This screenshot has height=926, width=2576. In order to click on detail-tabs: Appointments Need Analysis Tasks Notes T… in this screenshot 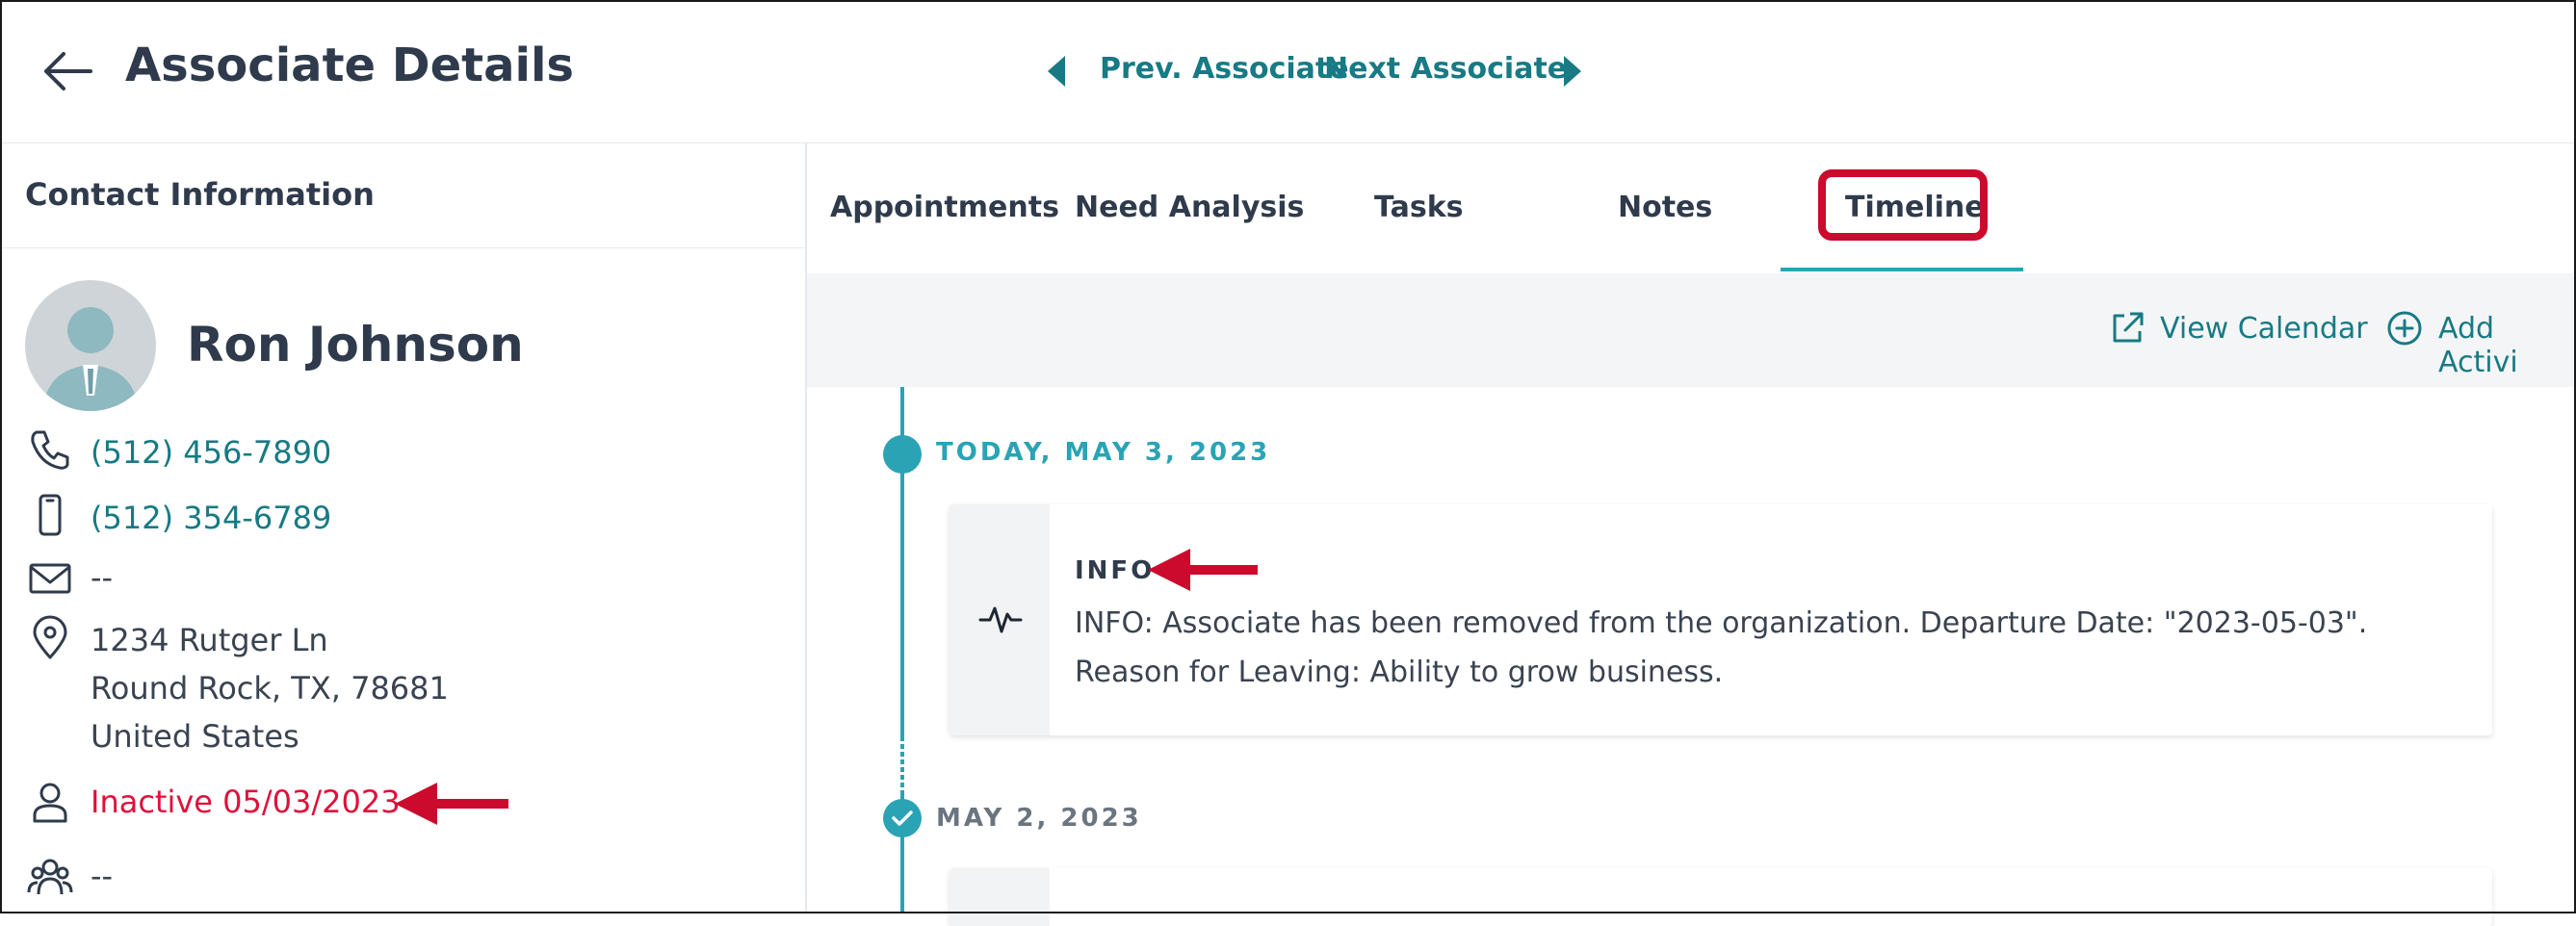, I will do `click(1691, 208)`.